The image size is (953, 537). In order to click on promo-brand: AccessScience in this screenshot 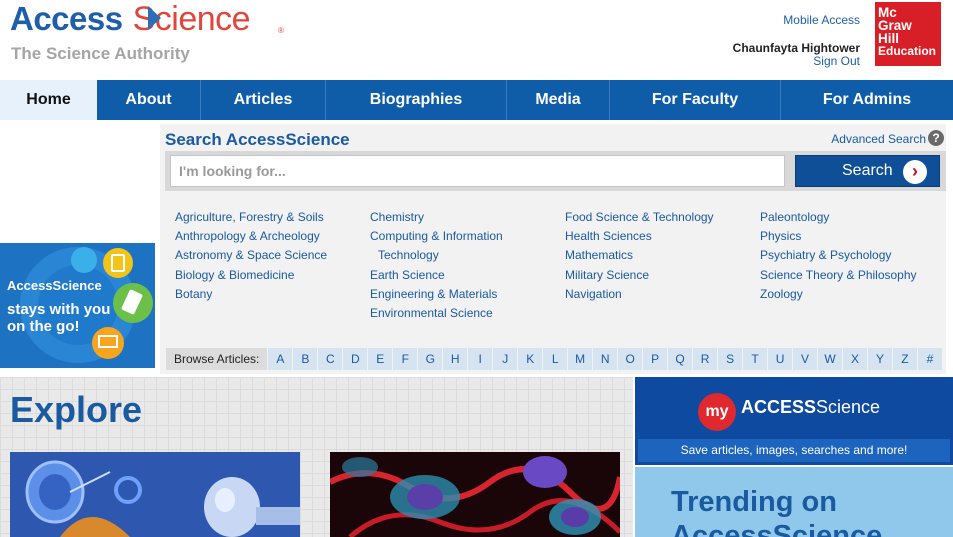, I will do `click(54, 285)`.